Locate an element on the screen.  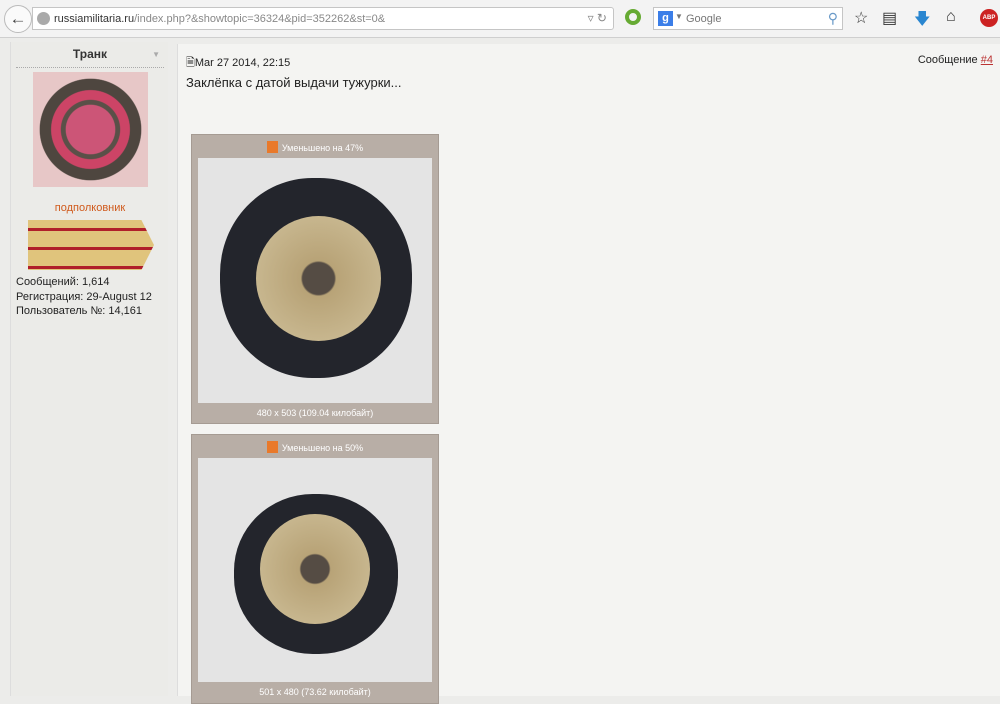
image-caption: Уменьшено на 50% is located at coordinates (315, 446).